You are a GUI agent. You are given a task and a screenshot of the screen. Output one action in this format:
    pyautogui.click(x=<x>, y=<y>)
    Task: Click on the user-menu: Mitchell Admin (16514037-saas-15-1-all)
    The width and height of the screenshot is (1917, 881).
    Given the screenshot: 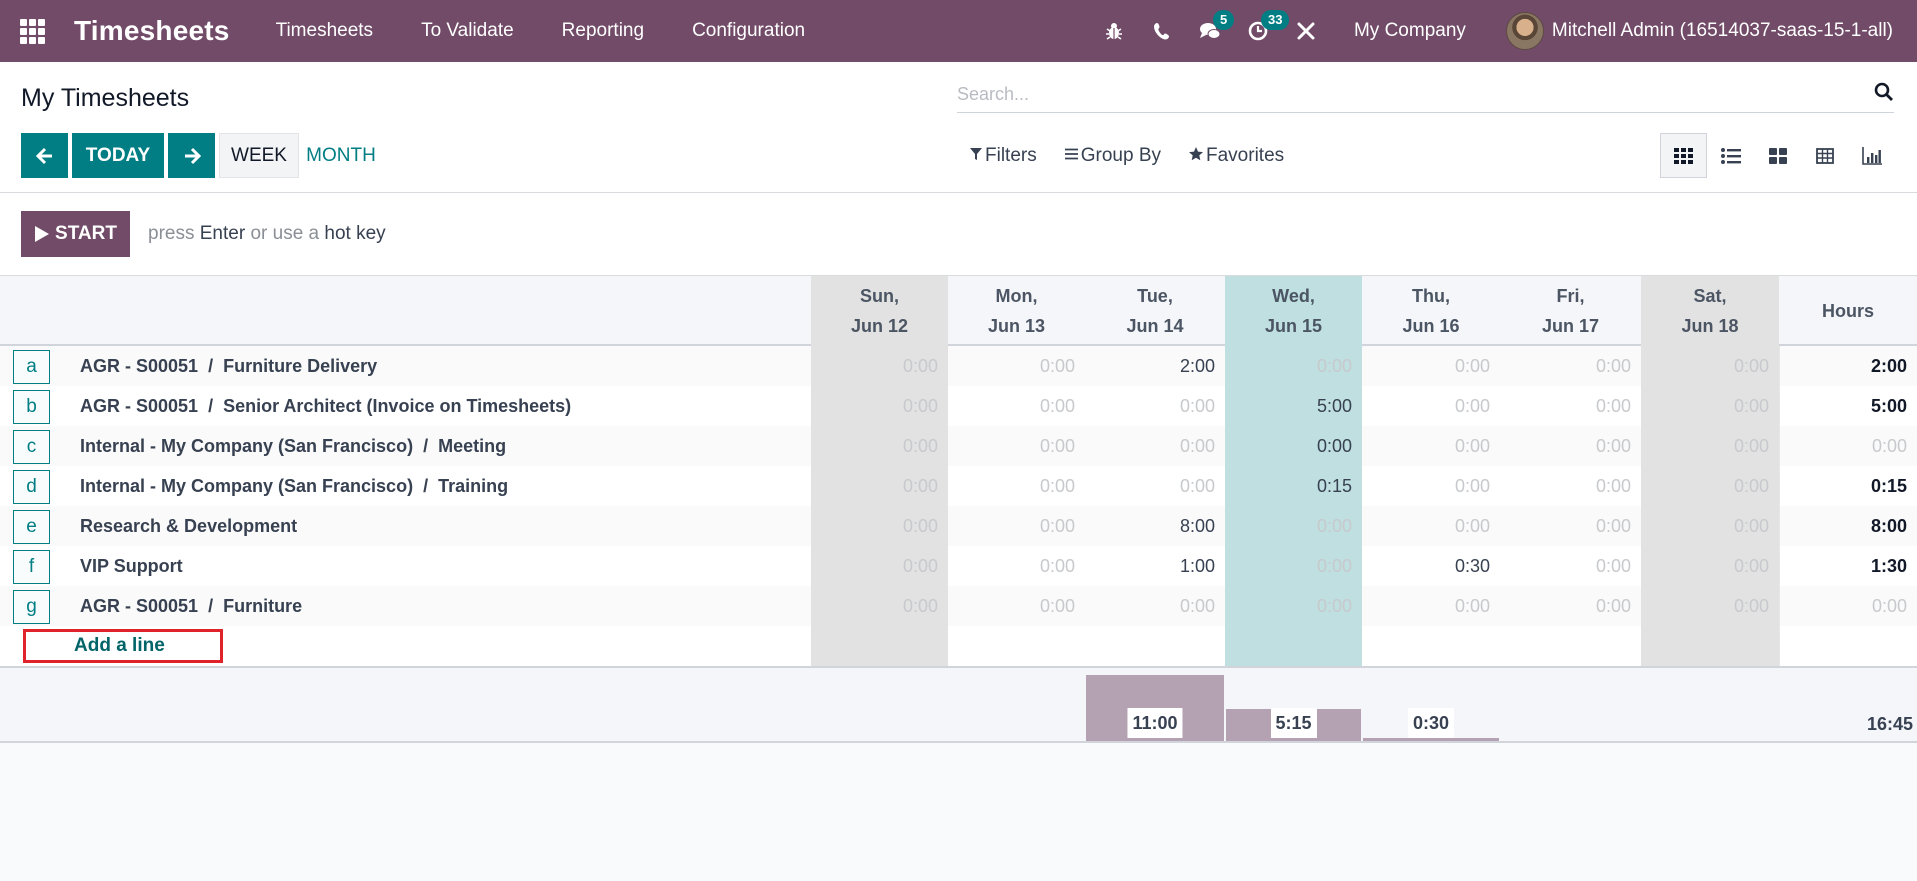 What is the action you would take?
    pyautogui.click(x=1699, y=31)
    